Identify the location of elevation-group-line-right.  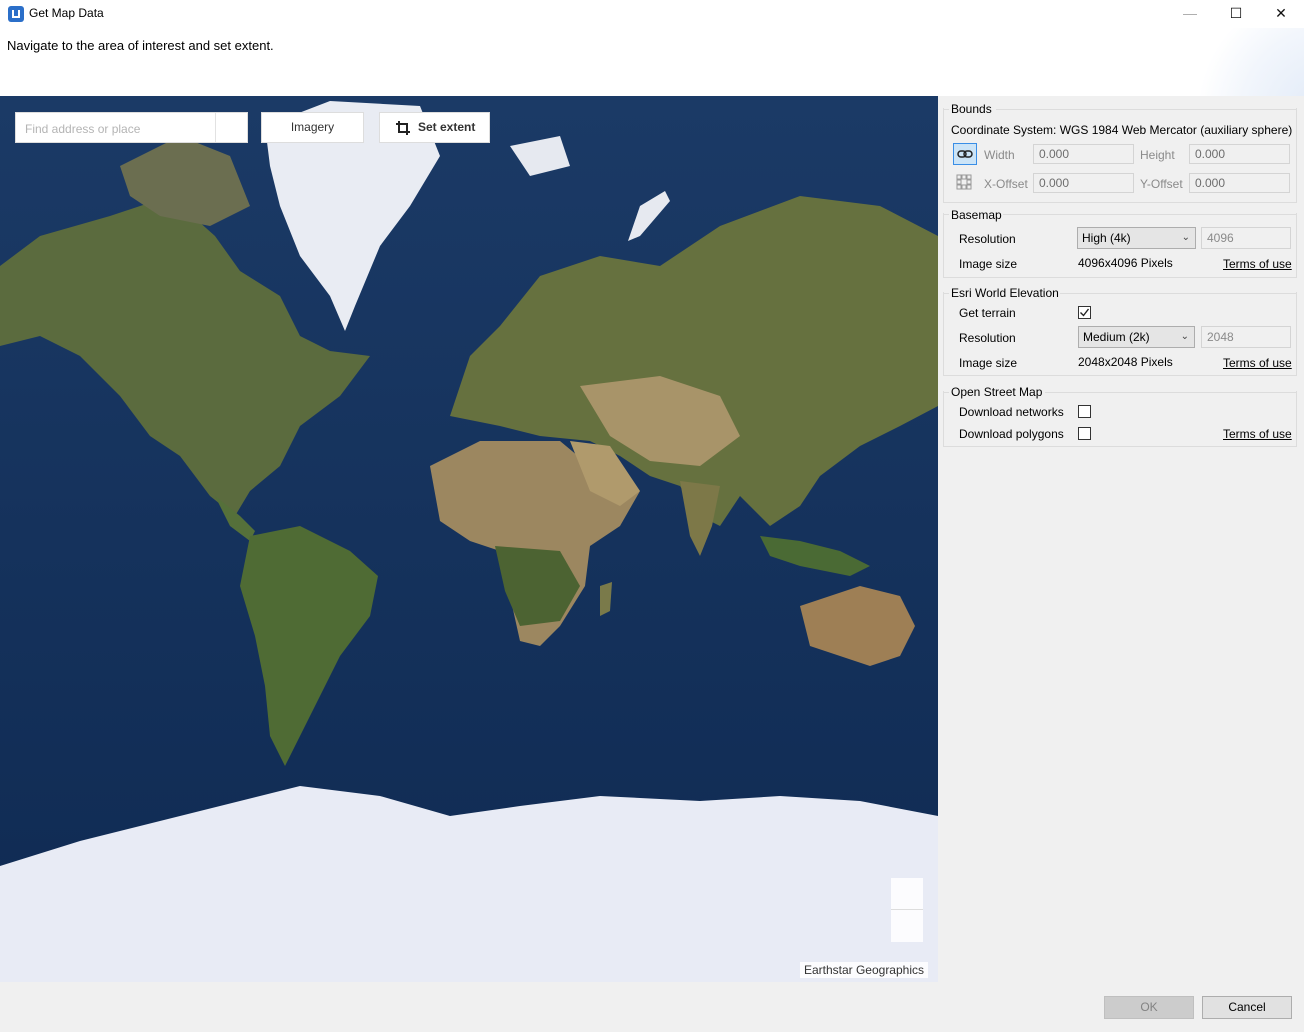
(1178, 293).